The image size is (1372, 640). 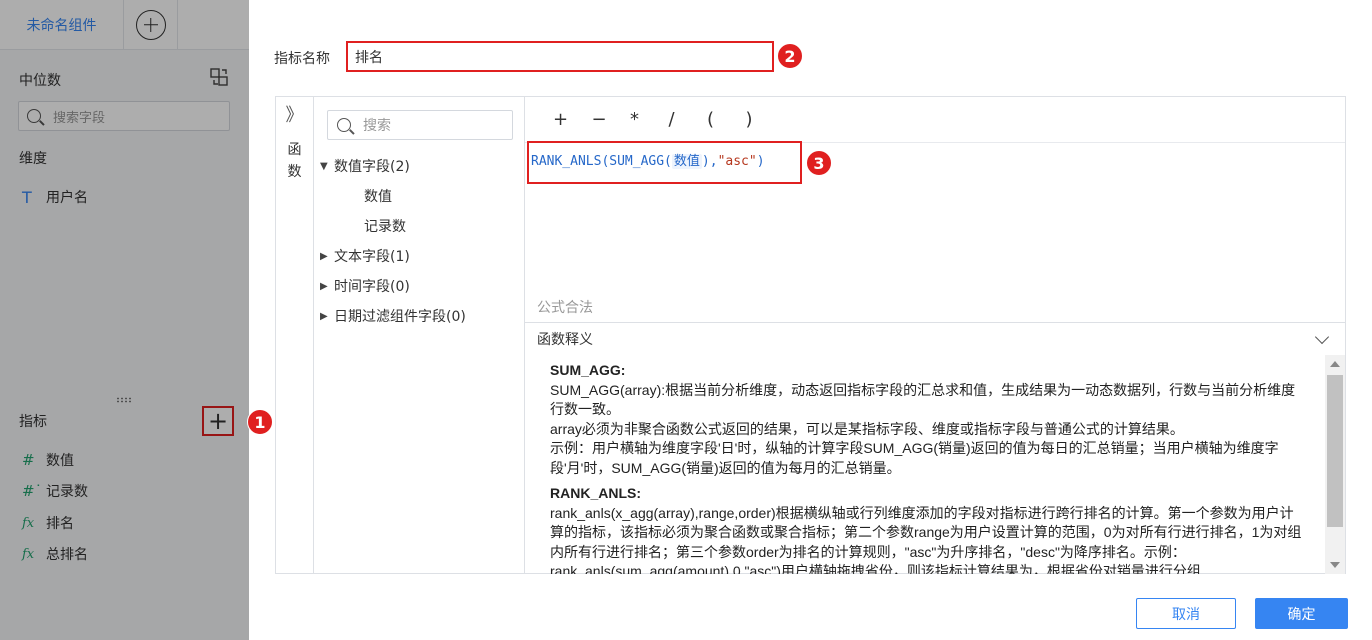 I want to click on plus-icon: +, so click(x=218, y=421).